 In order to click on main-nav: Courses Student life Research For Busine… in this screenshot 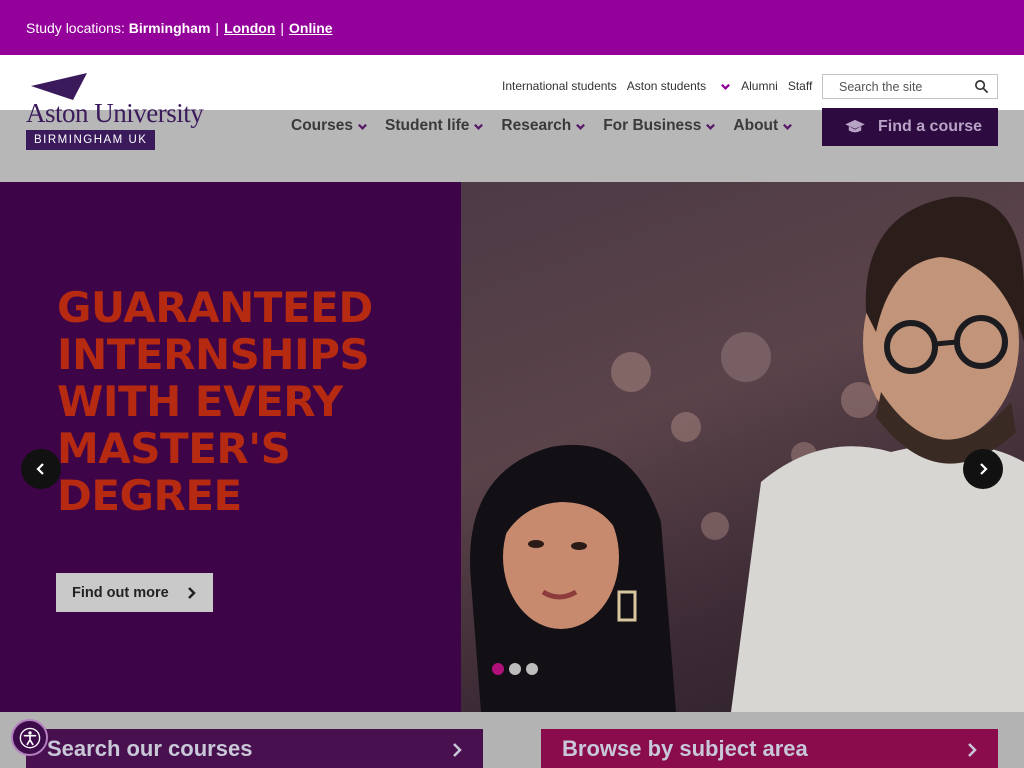, I will do `click(550, 126)`.